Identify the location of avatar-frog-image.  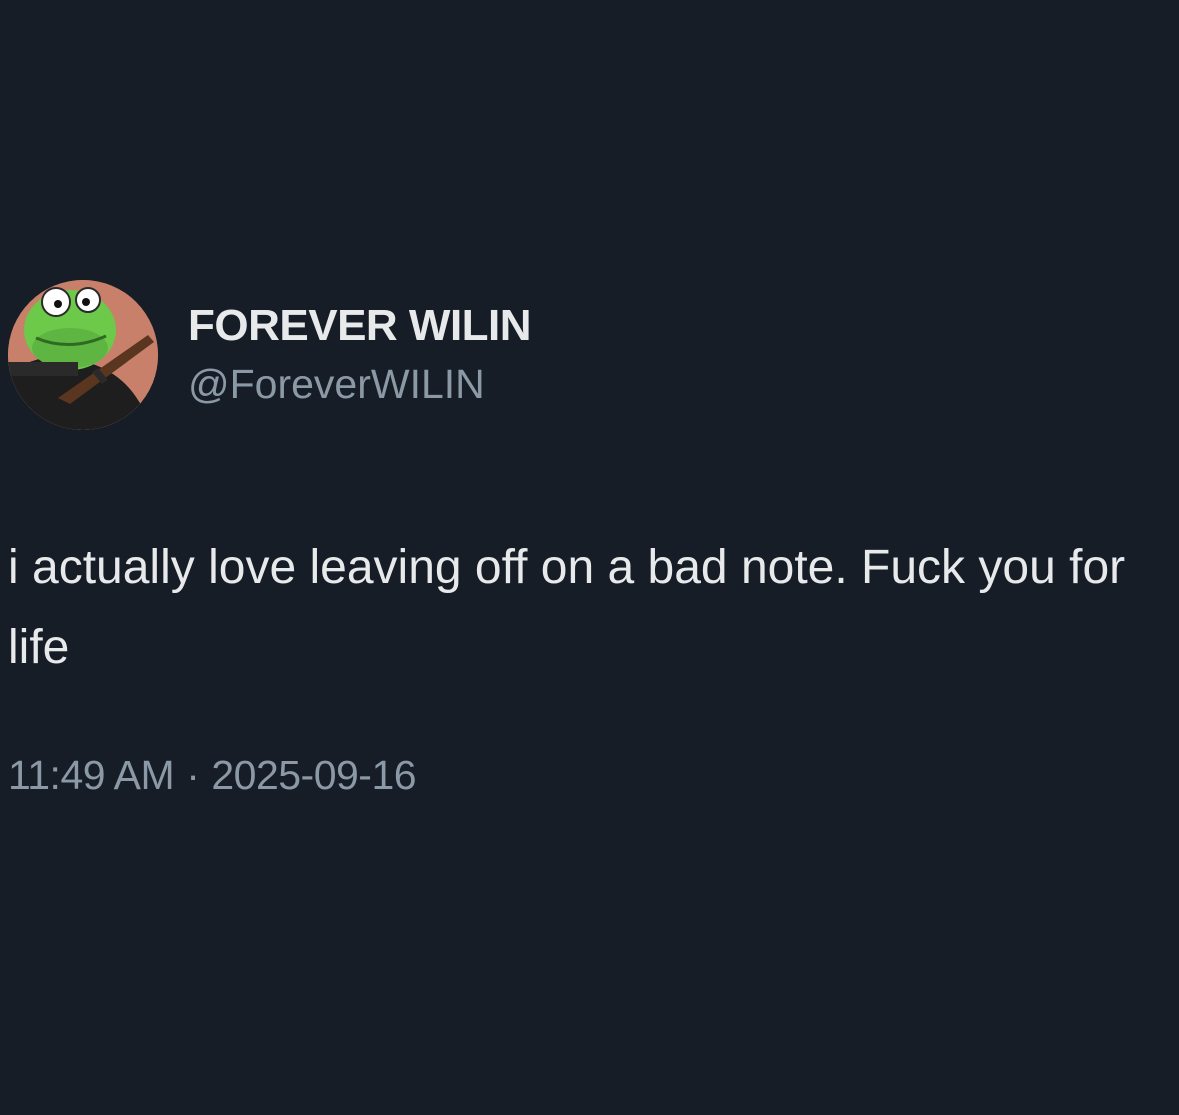
(83, 355).